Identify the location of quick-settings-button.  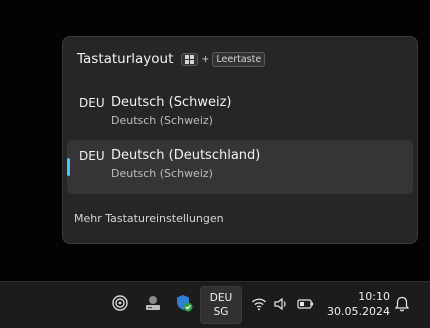
(284, 305).